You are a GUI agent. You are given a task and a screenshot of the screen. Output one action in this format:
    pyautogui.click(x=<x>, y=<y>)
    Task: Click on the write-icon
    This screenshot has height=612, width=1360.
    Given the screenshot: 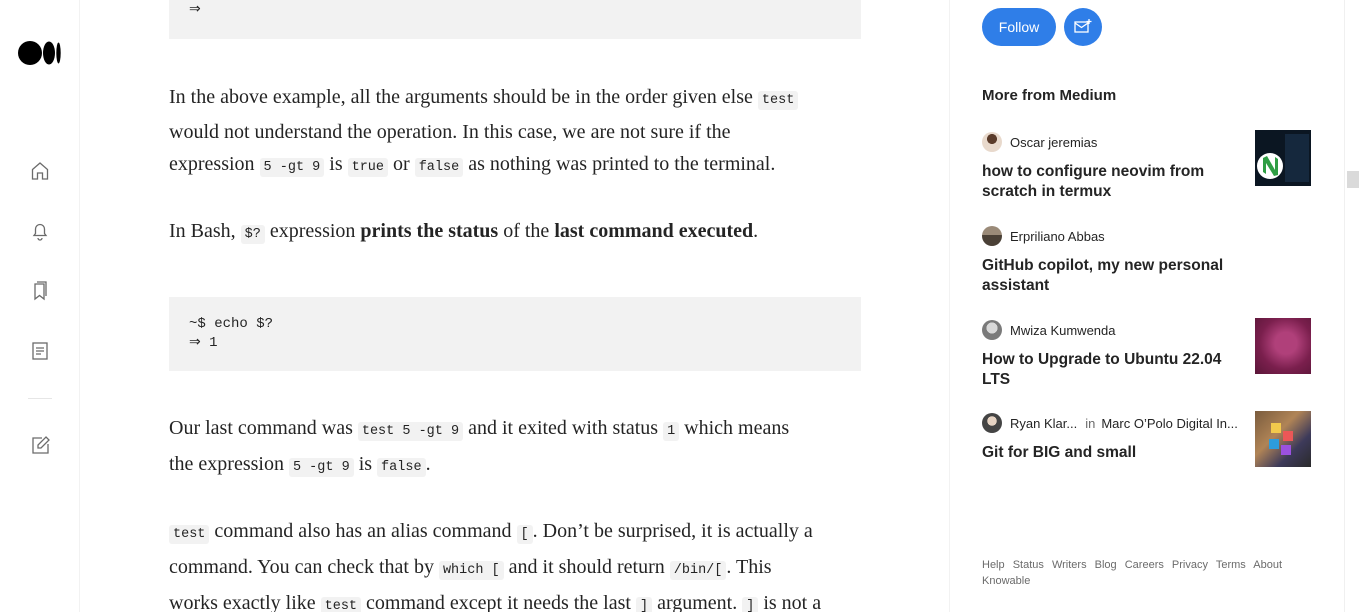 What is the action you would take?
    pyautogui.click(x=40, y=446)
    